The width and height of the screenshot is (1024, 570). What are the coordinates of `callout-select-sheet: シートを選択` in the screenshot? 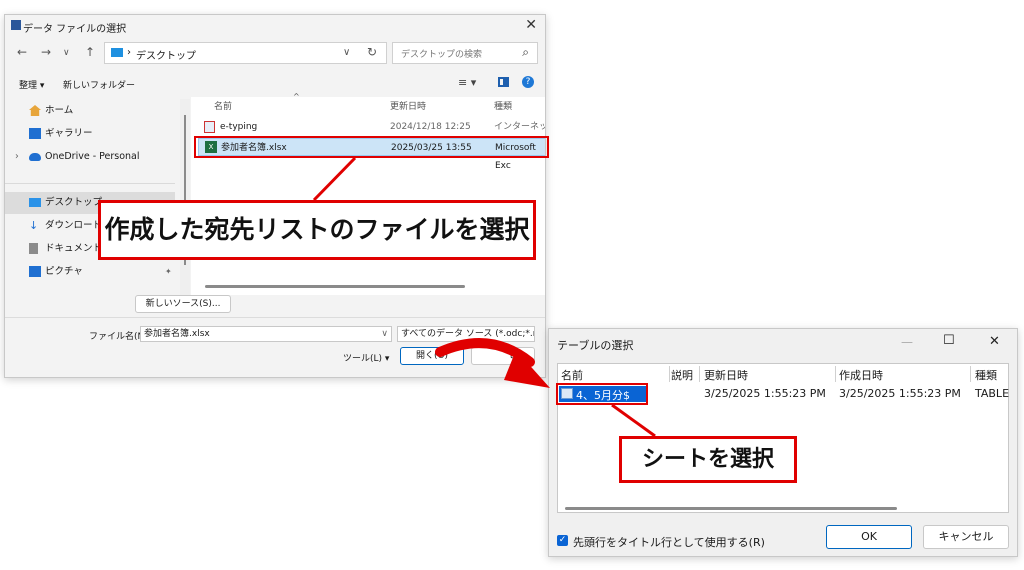 It's located at (708, 459).